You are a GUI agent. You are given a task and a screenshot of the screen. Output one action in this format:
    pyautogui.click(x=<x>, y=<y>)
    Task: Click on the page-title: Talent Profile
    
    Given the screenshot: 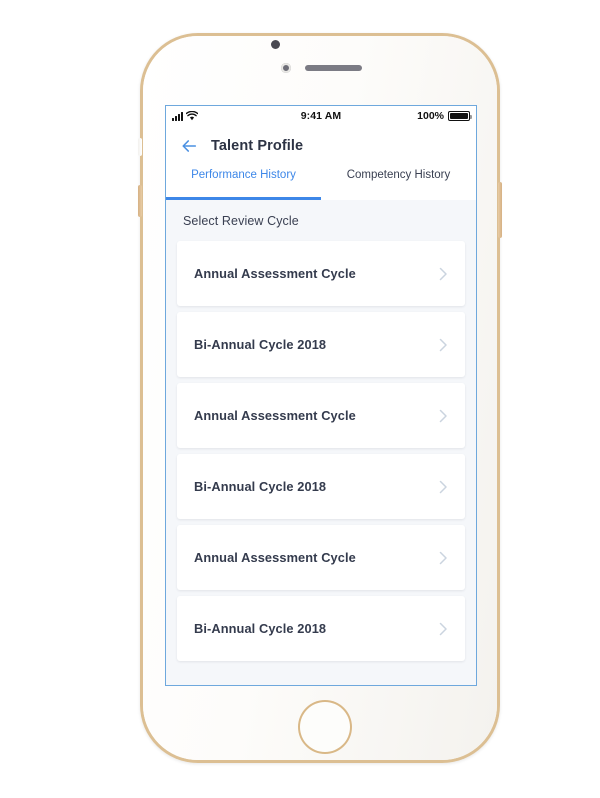 What is the action you would take?
    pyautogui.click(x=257, y=146)
    